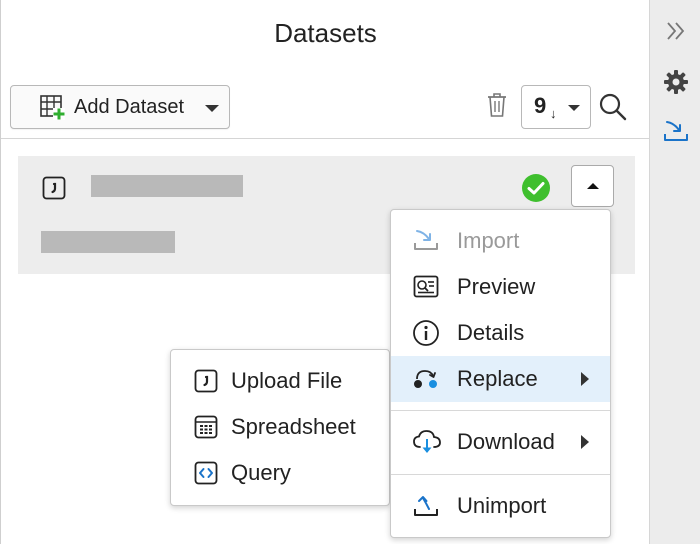  I want to click on menu-item-replace: Replace, so click(500, 379).